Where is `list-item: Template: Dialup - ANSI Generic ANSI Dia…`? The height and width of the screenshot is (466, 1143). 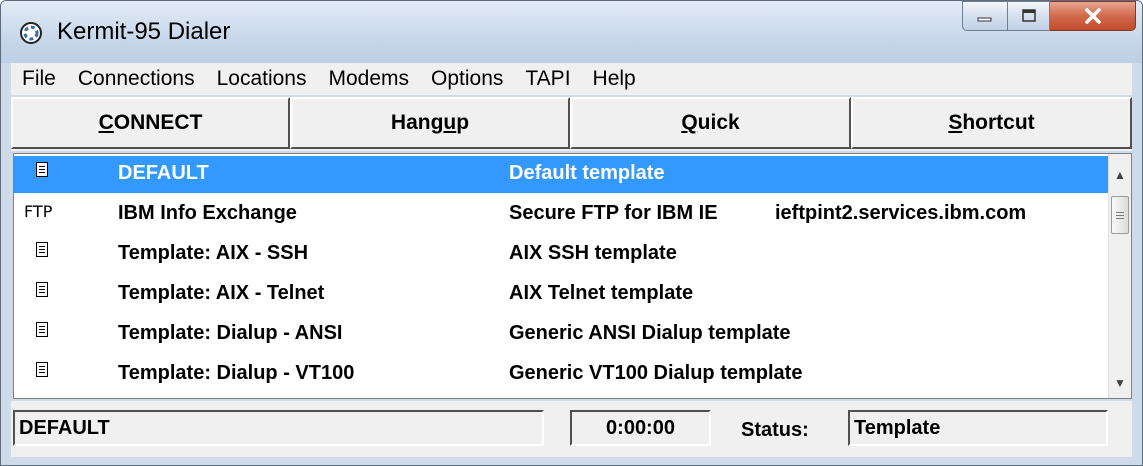
list-item: Template: Dialup - ANSI Generic ANSI Dia… is located at coordinates (562, 334).